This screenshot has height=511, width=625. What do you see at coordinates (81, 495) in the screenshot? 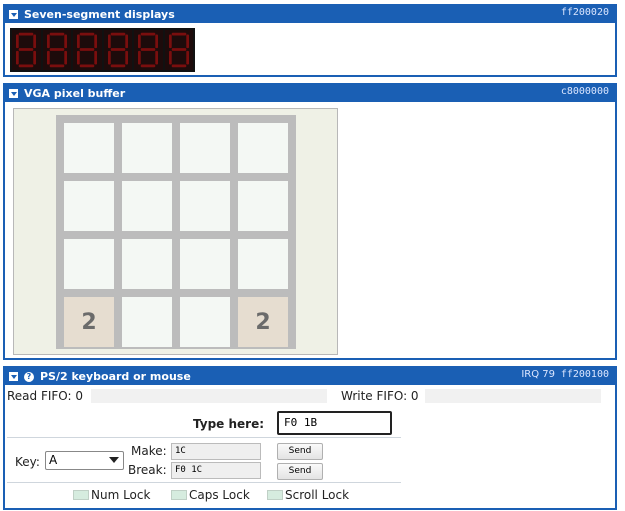
I see `num-lock-led` at bounding box center [81, 495].